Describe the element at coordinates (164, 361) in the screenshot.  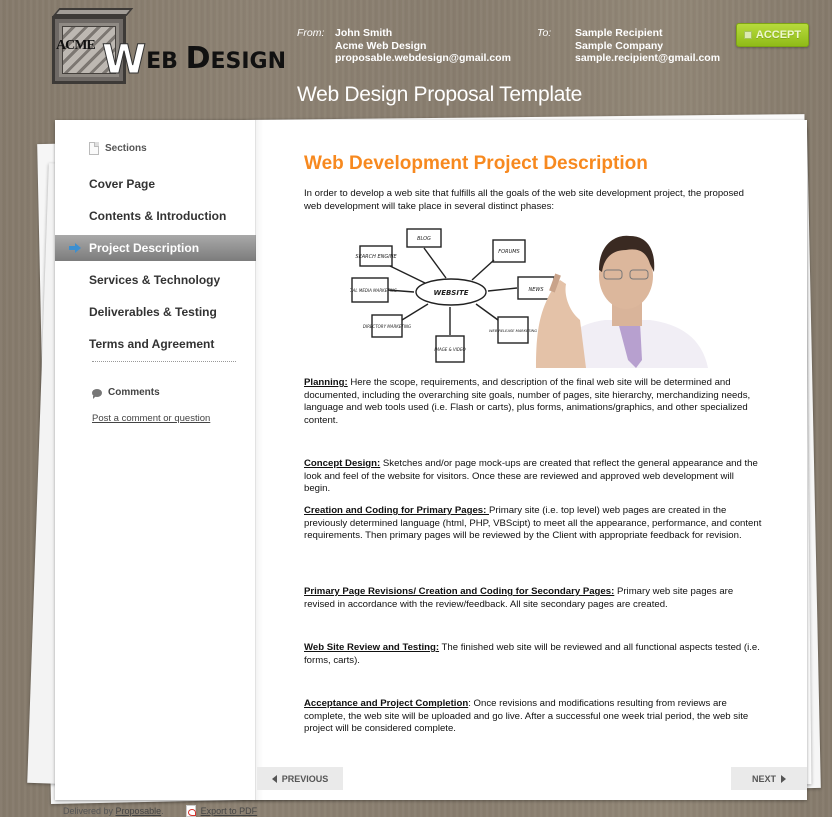
I see `sidebar-divider` at that location.